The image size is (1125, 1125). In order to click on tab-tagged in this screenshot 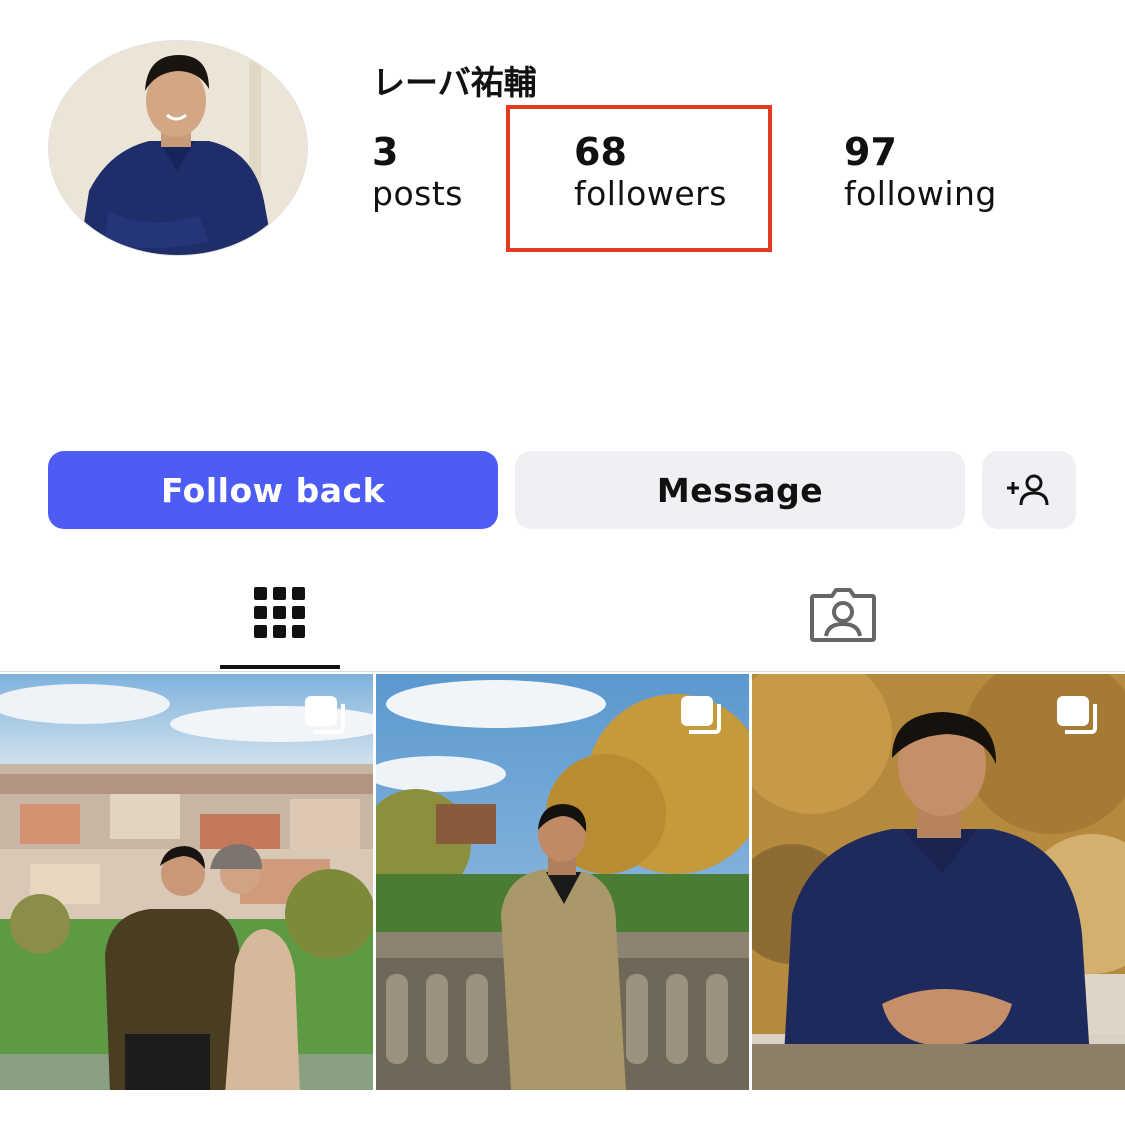, I will do `click(843, 615)`.